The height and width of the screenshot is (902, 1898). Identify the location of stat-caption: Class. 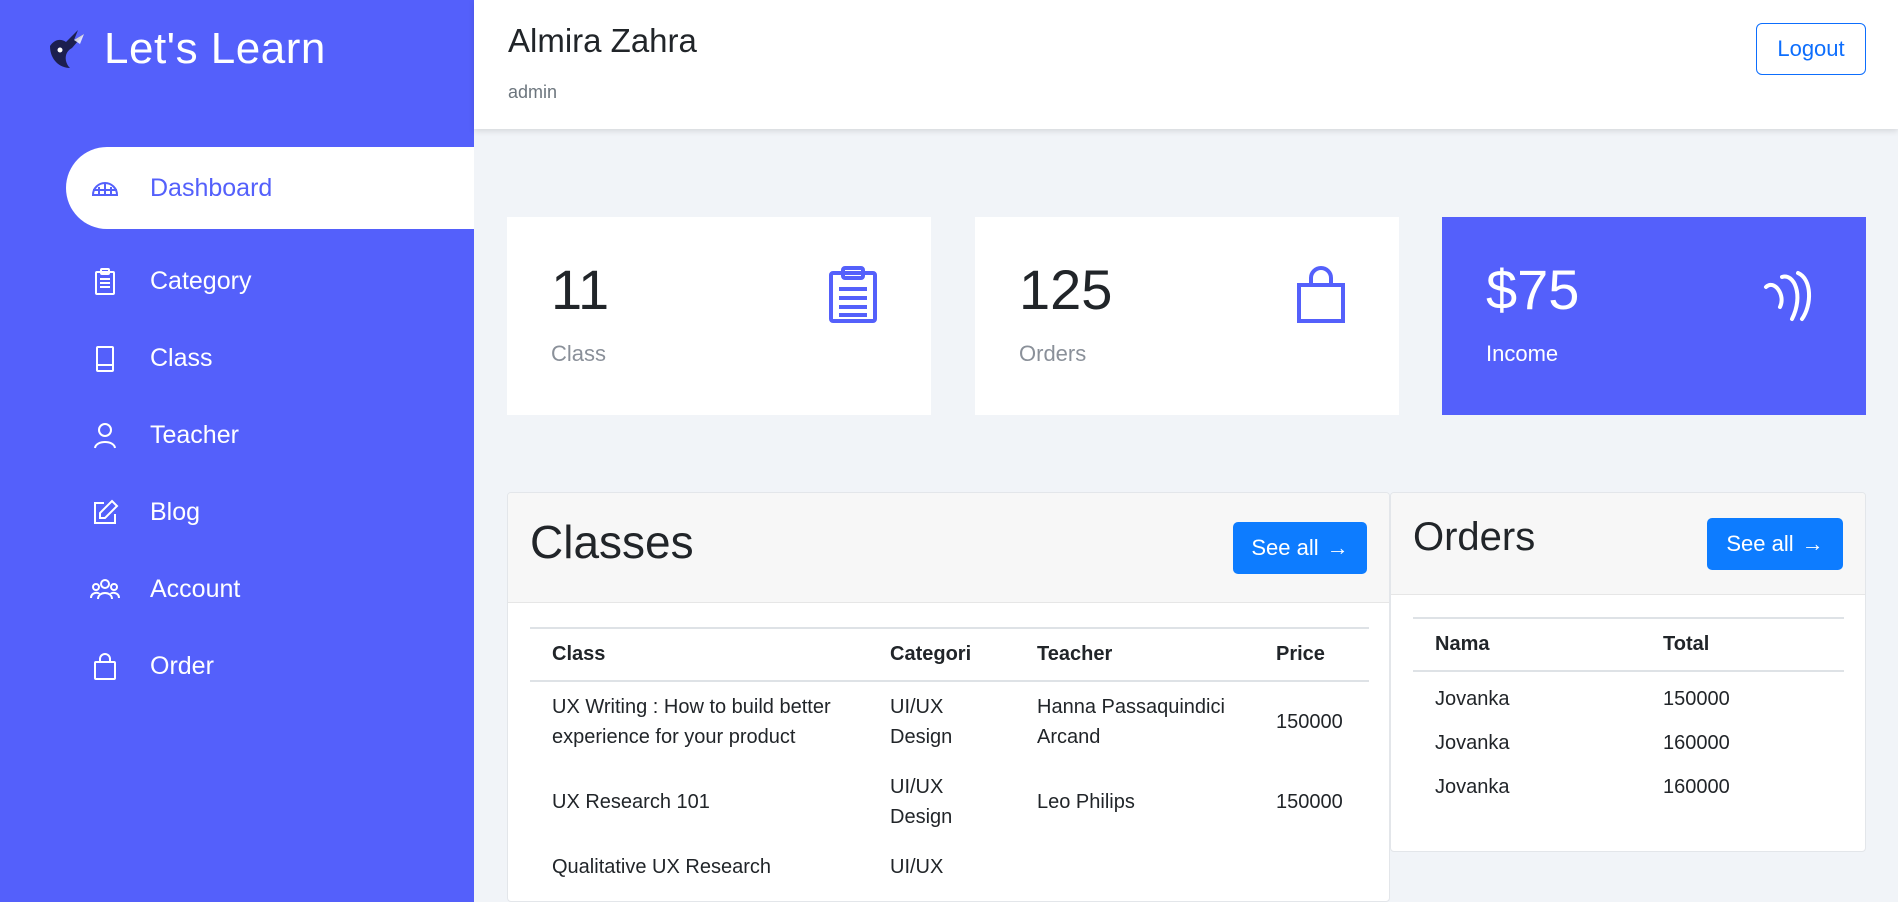
(579, 353).